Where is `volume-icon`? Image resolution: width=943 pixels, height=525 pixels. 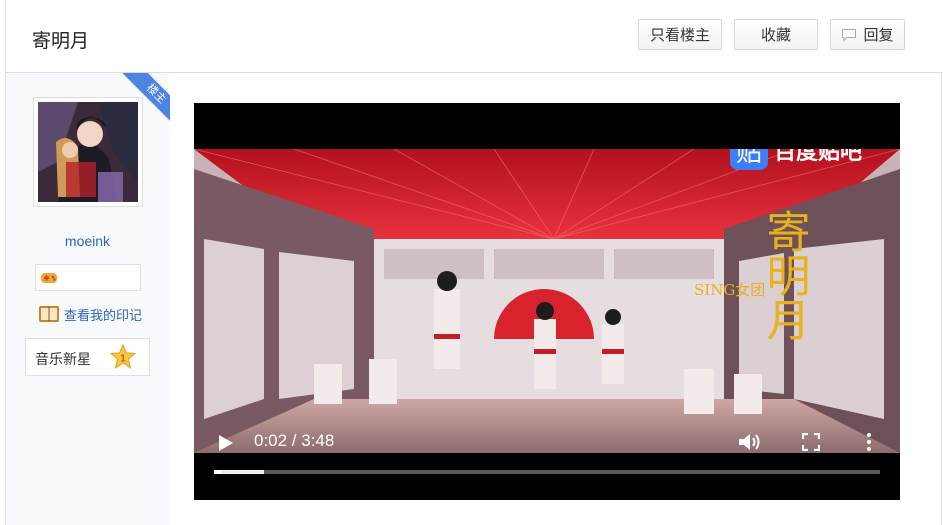
volume-icon is located at coordinates (750, 442).